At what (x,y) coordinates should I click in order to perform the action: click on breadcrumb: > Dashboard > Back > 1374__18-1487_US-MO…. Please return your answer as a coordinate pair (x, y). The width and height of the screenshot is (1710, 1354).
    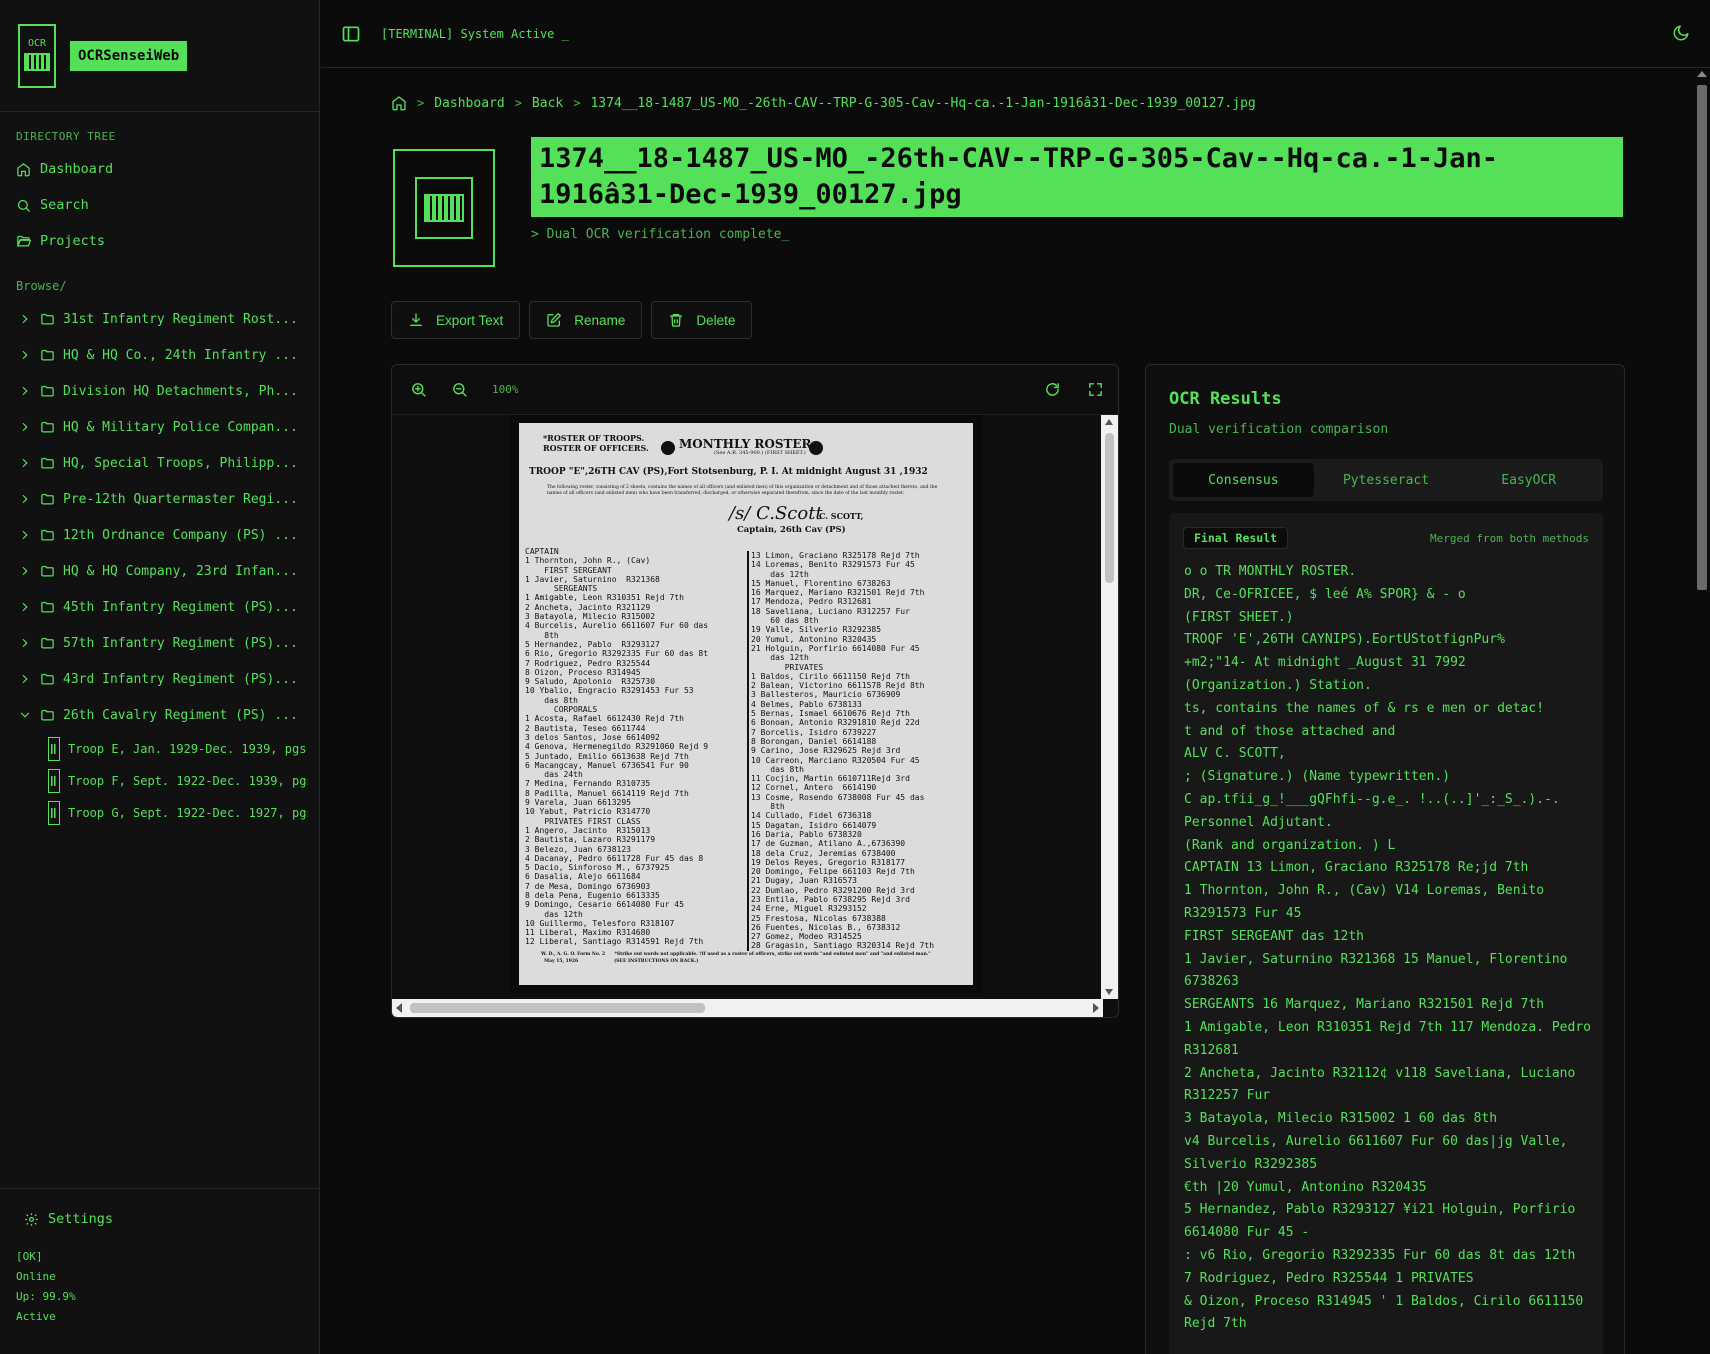
    Looking at the image, I should click on (823, 103).